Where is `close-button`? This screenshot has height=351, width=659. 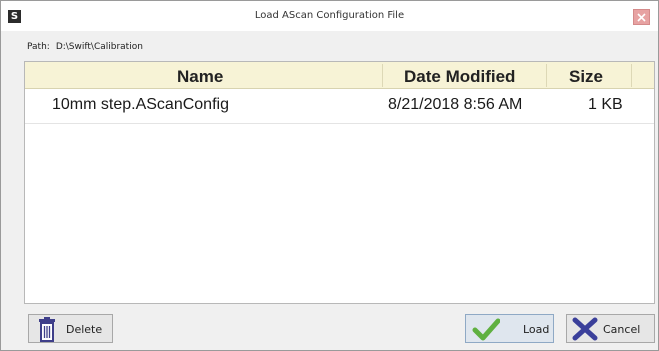
close-button is located at coordinates (641, 17).